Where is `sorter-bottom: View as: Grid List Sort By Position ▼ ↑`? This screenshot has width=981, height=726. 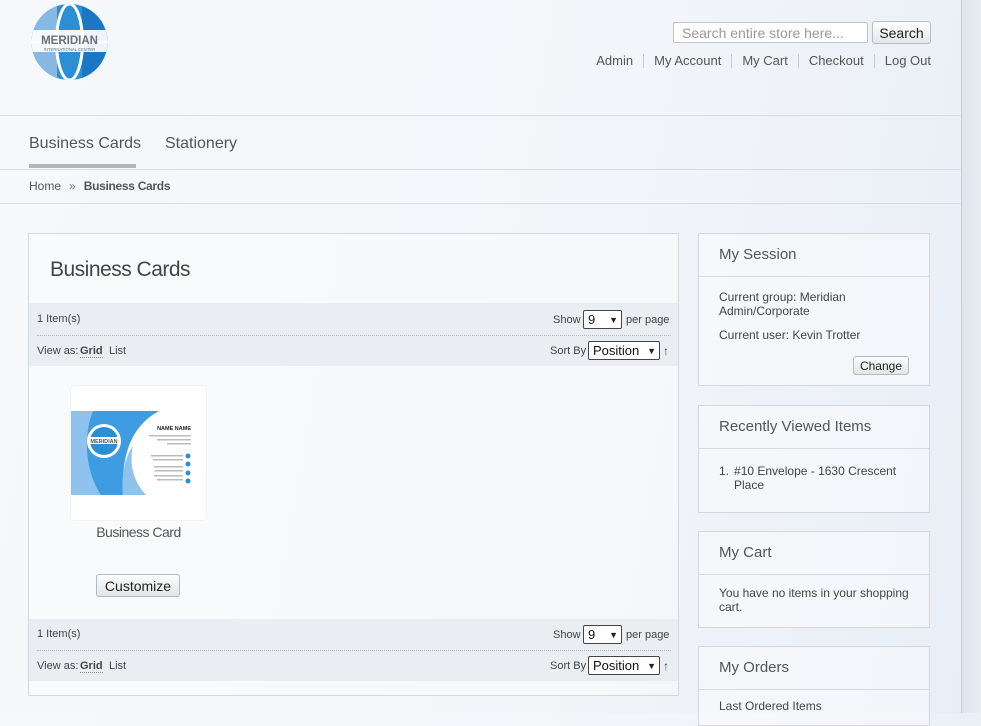 sorter-bottom: View as: Grid List Sort By Position ▼ ↑ is located at coordinates (353, 666).